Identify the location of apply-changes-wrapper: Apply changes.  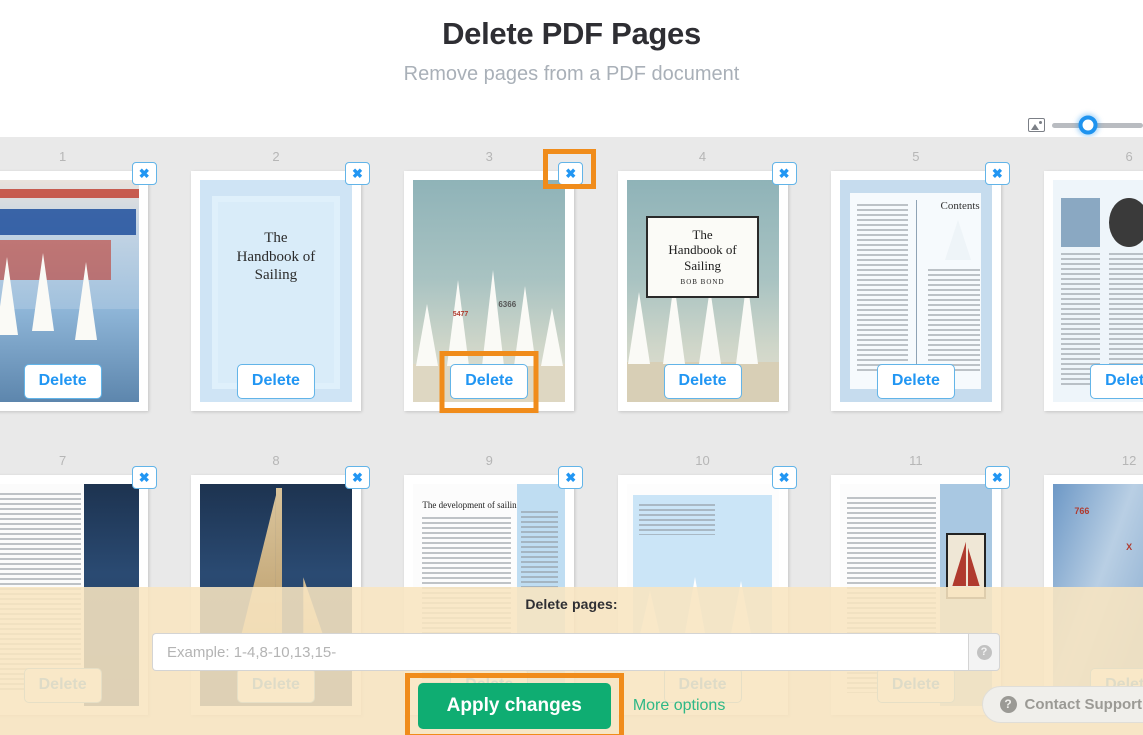
(514, 704).